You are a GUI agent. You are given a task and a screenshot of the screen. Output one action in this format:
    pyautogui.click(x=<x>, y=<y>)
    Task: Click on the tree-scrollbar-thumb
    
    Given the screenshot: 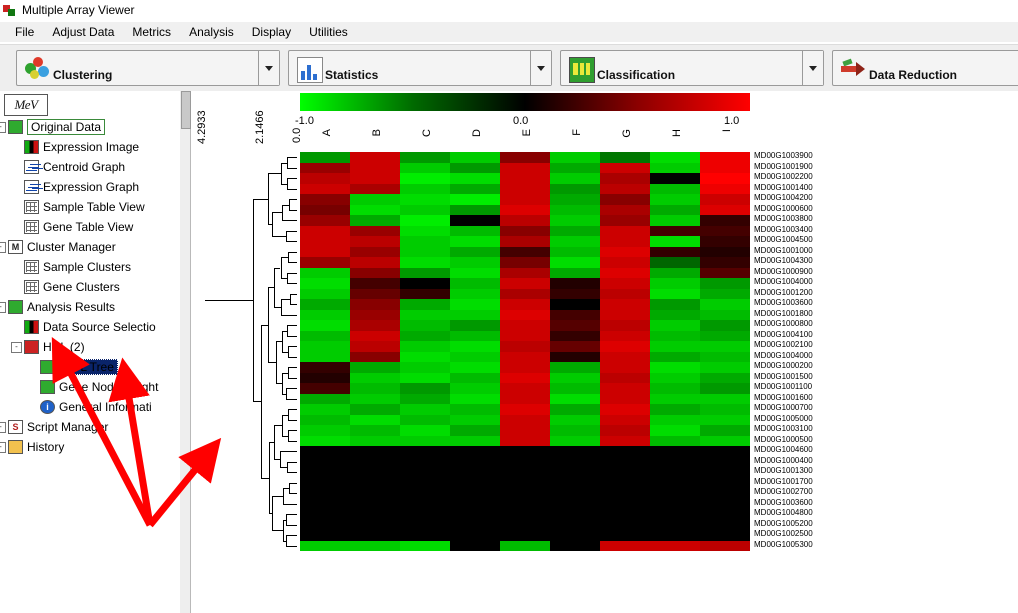 What is the action you would take?
    pyautogui.click(x=186, y=110)
    